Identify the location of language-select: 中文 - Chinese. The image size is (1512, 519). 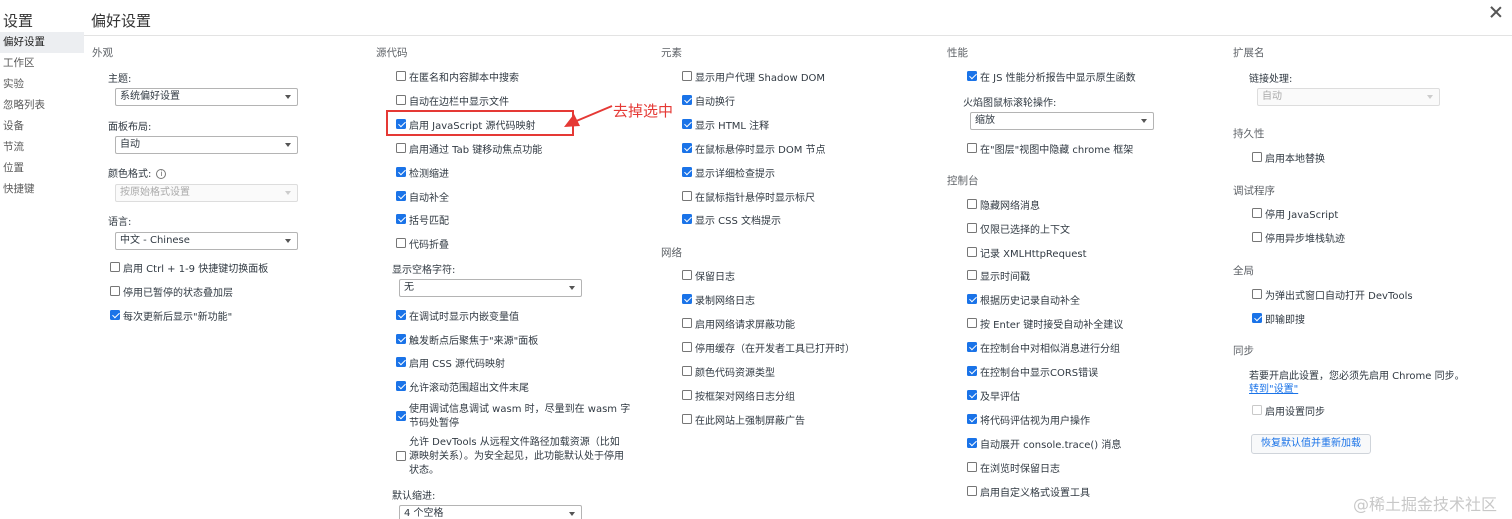
(206, 241).